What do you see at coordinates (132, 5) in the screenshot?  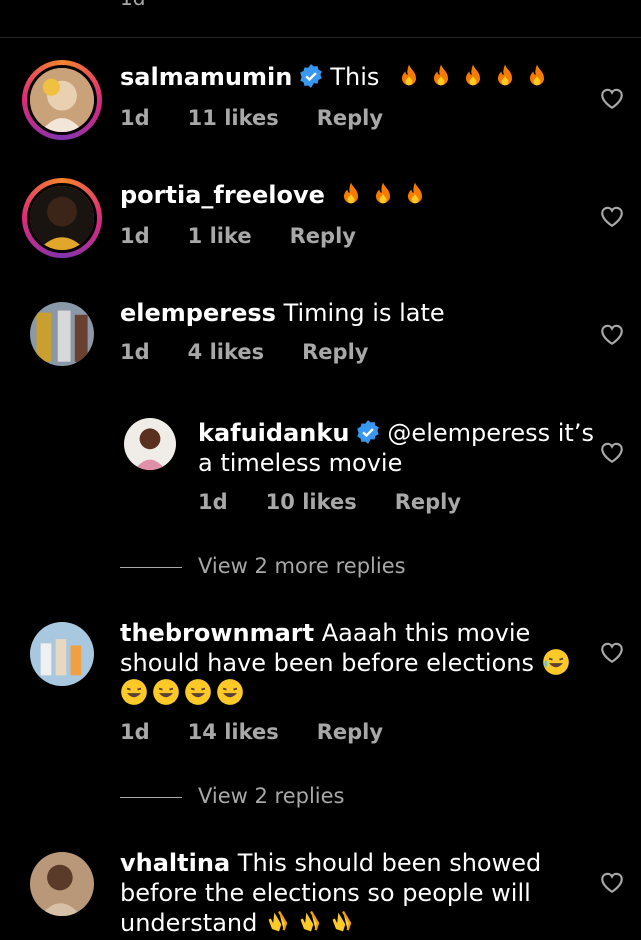 I see `previous-comment-time: 1d` at bounding box center [132, 5].